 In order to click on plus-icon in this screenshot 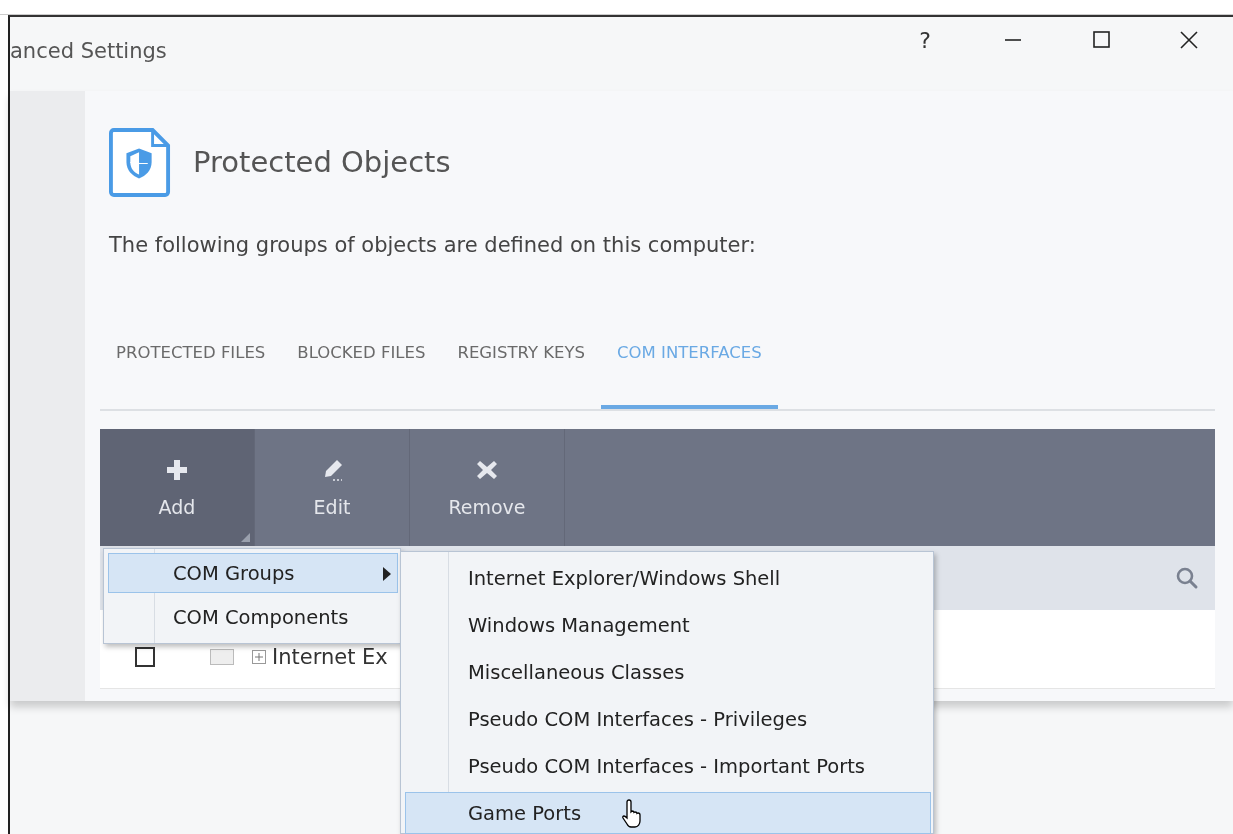, I will do `click(177, 469)`.